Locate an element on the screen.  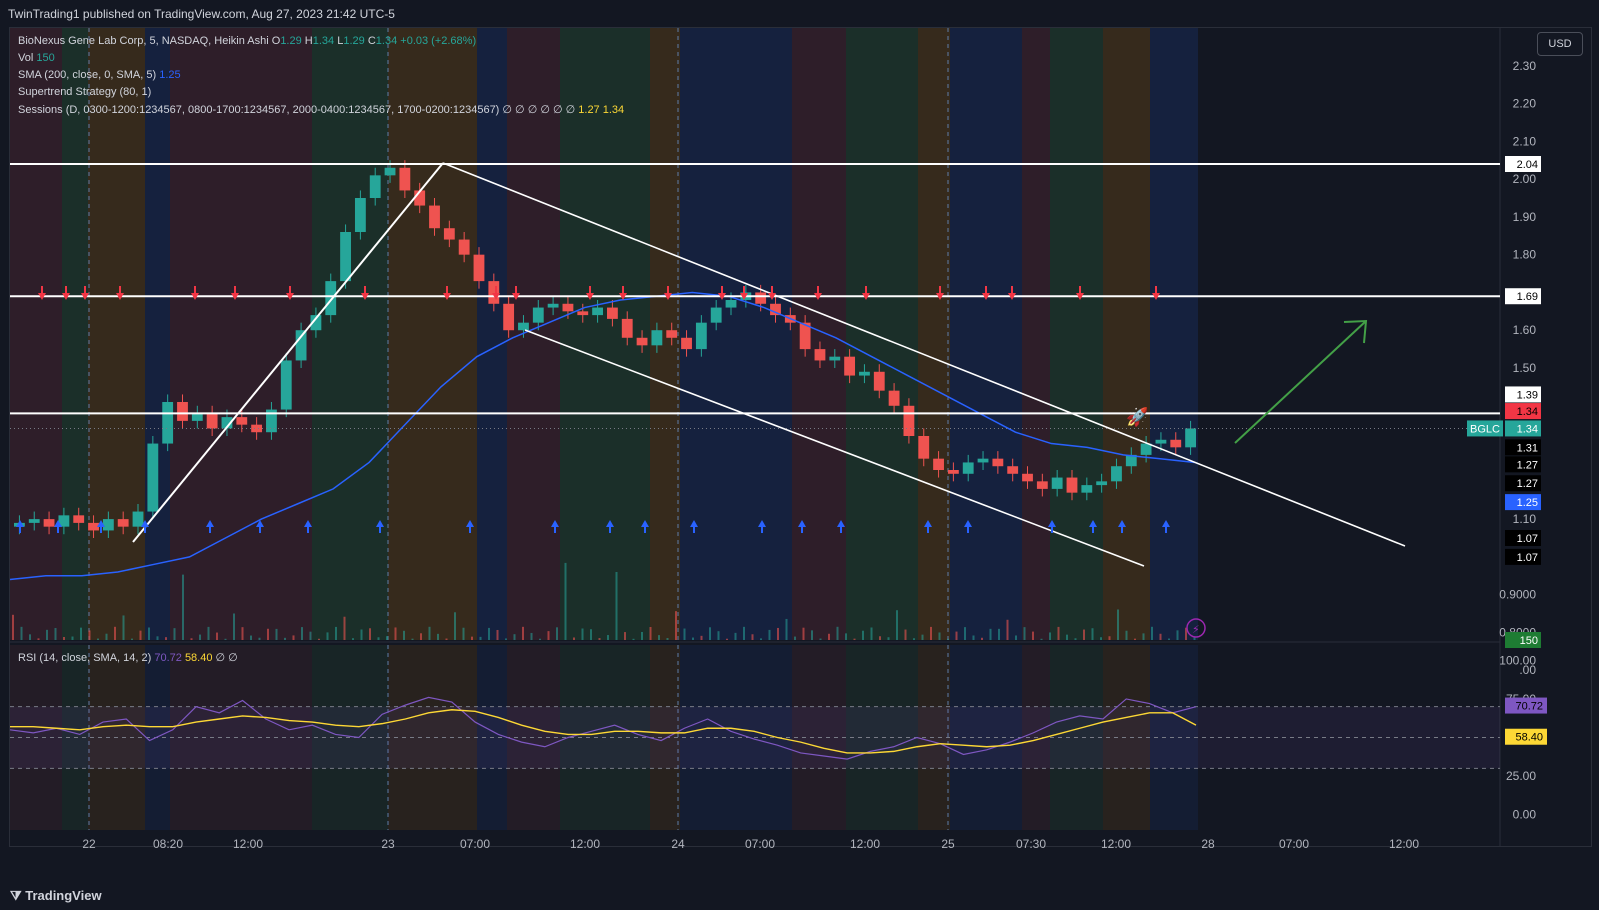
y-tick-label: 1.80 is located at coordinates (1525, 255).